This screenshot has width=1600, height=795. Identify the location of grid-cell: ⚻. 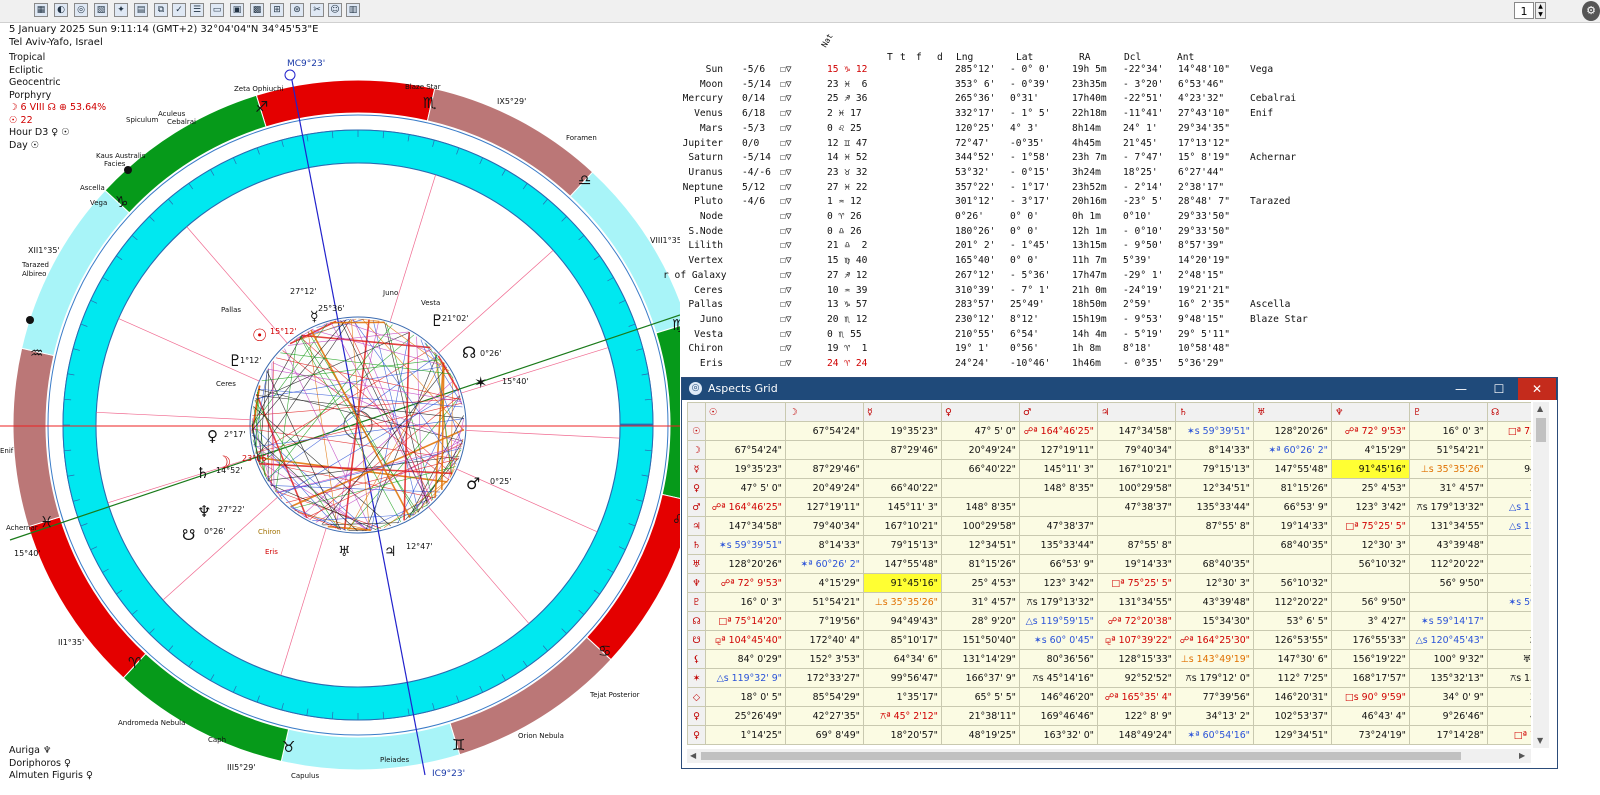
(1509, 640).